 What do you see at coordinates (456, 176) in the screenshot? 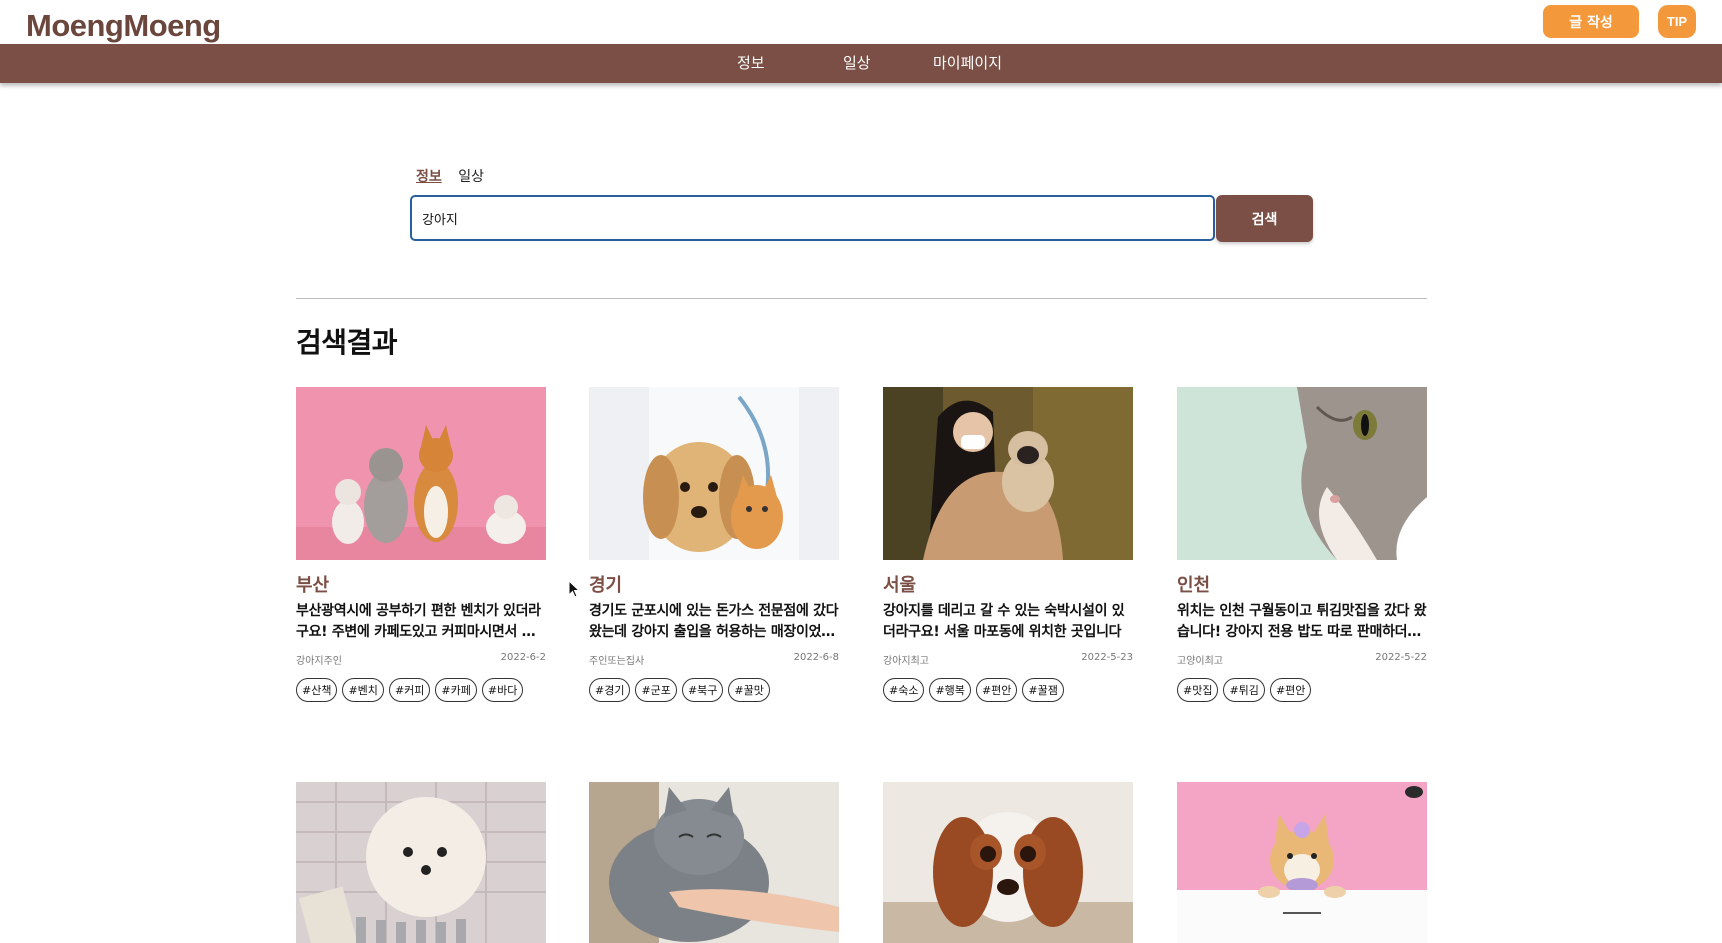
I see `search-category-tabs: 정보 일상` at bounding box center [456, 176].